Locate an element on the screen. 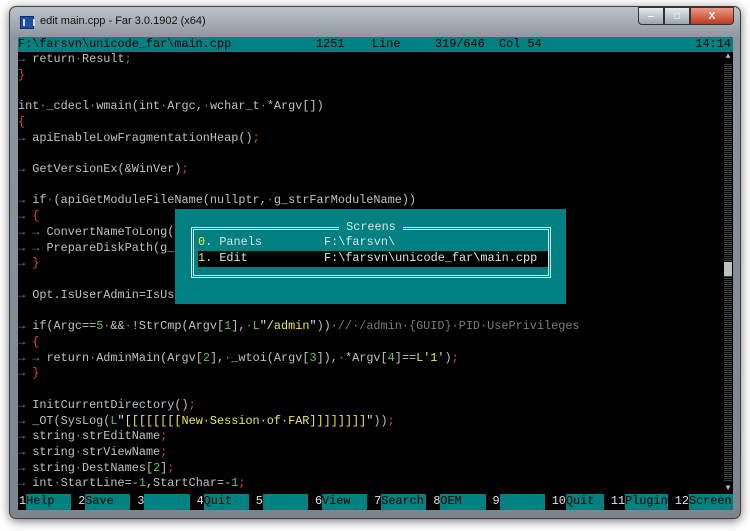 The width and height of the screenshot is (750, 531). fkey-2-save: 2 Save is located at coordinates (106, 502).